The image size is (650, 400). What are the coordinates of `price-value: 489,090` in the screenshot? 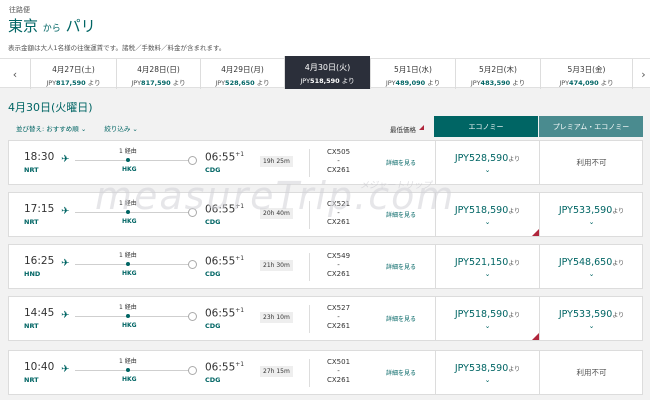 It's located at (410, 83).